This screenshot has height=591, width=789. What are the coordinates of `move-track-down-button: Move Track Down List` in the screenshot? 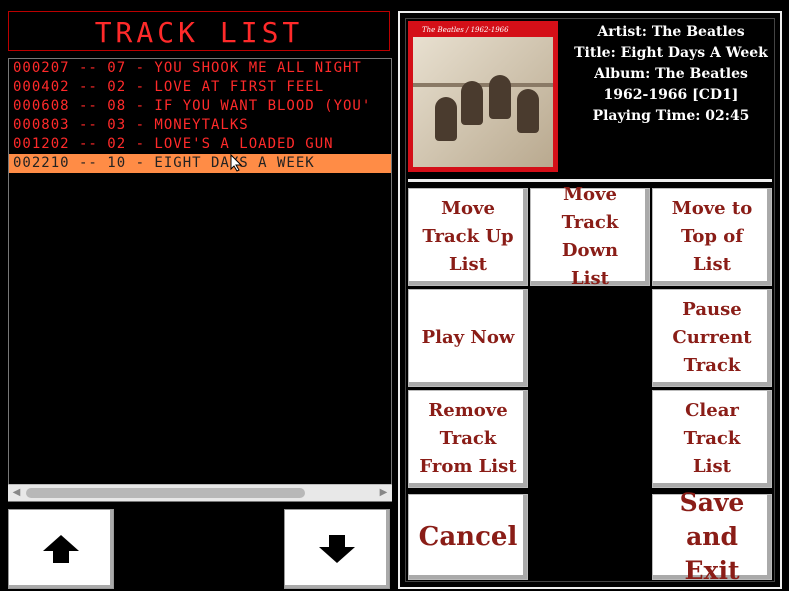 It's located at (590, 236).